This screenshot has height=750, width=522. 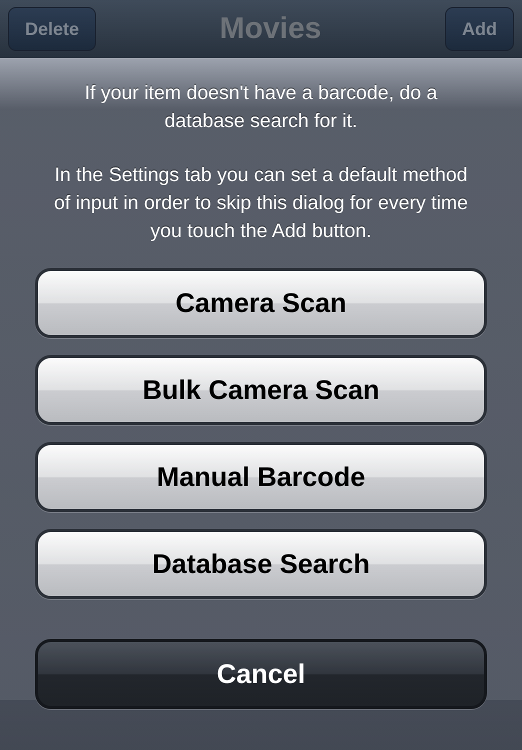 What do you see at coordinates (261, 564) in the screenshot?
I see `option-button: Database Search` at bounding box center [261, 564].